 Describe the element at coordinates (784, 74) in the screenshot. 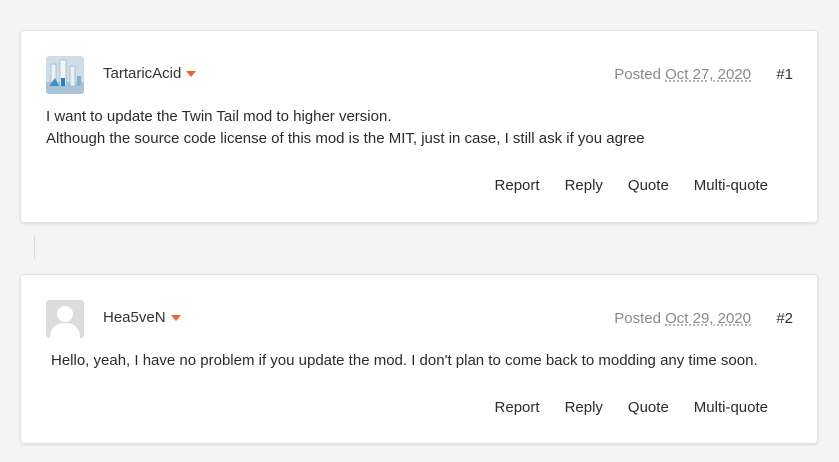

I see `post-number-link: #1` at that location.